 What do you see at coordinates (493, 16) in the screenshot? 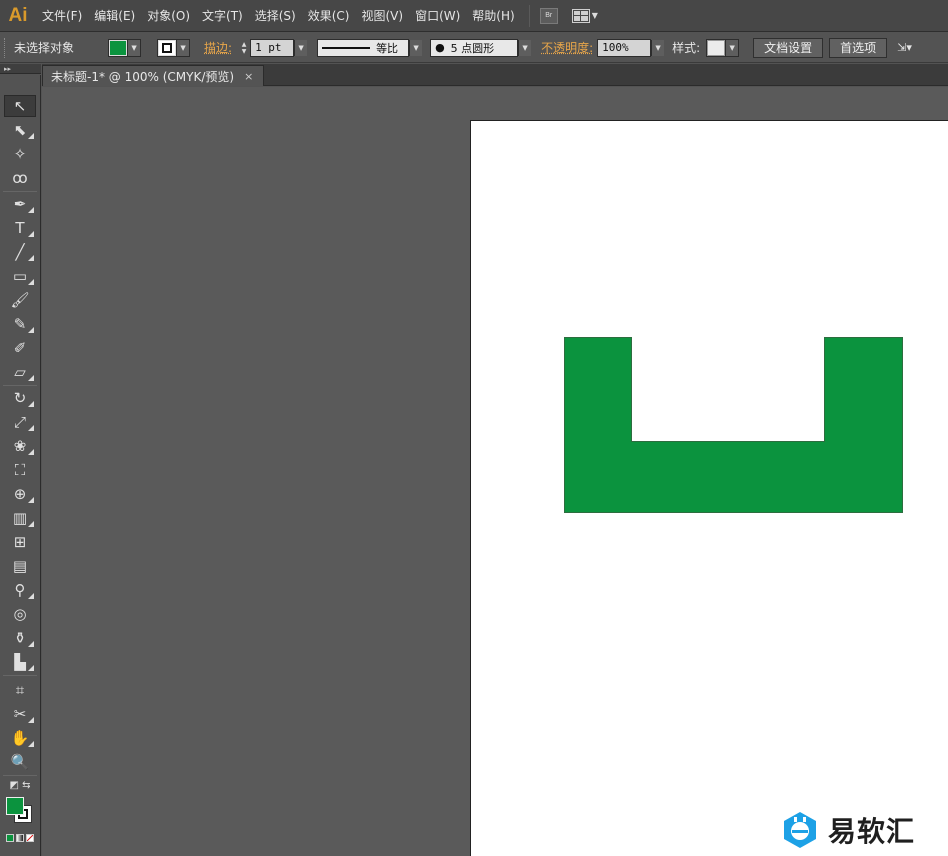
I see `menu-help: 帮助(H)` at bounding box center [493, 16].